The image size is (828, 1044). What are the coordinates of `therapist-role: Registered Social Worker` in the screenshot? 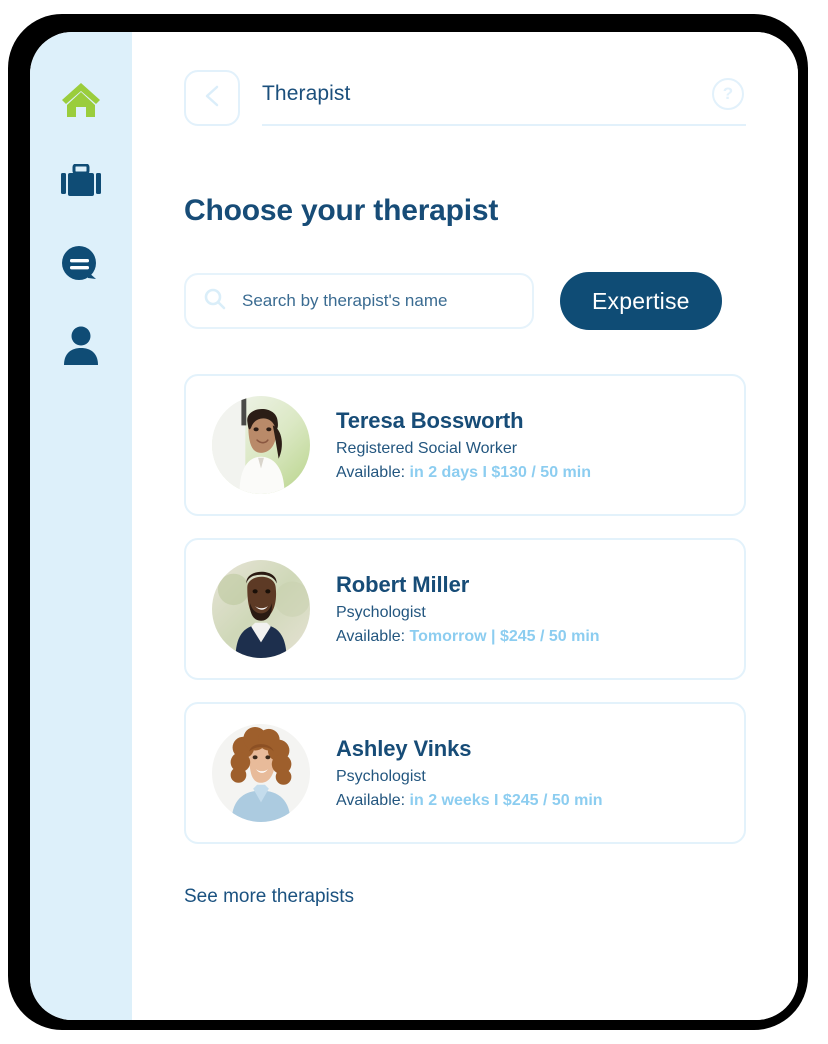 It's located at (427, 448).